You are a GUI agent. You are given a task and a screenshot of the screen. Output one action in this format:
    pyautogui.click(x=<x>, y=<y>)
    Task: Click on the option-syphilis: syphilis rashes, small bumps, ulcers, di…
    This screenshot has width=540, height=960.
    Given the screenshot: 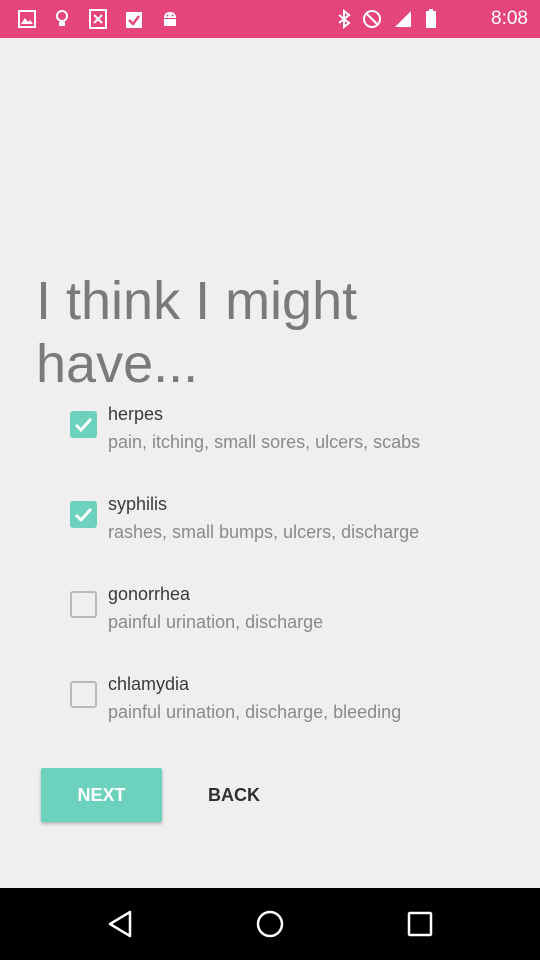 What is the action you would take?
    pyautogui.click(x=270, y=534)
    